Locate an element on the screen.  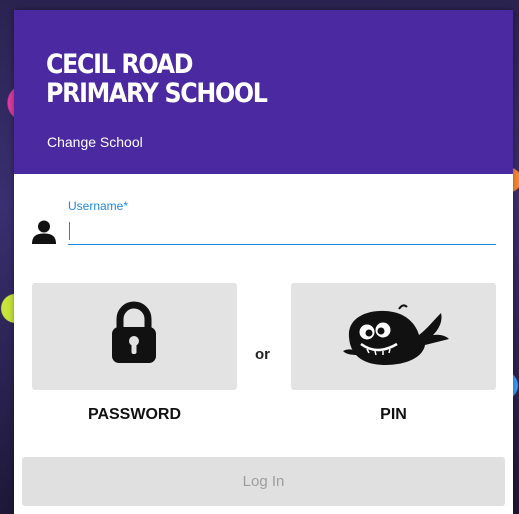
password-option-button is located at coordinates (134, 336).